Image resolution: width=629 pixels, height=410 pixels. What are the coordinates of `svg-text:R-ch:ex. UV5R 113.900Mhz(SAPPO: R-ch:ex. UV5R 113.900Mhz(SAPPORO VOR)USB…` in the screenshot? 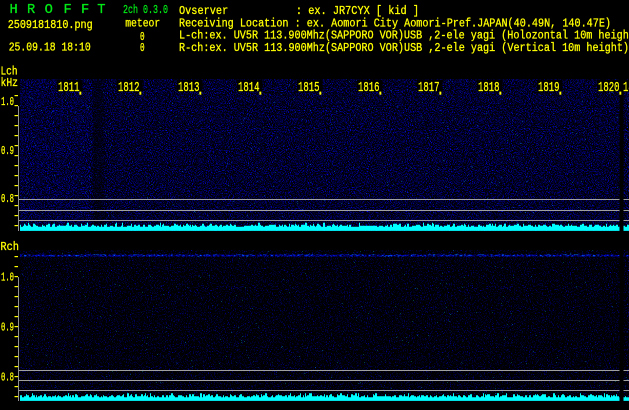 It's located at (404, 48).